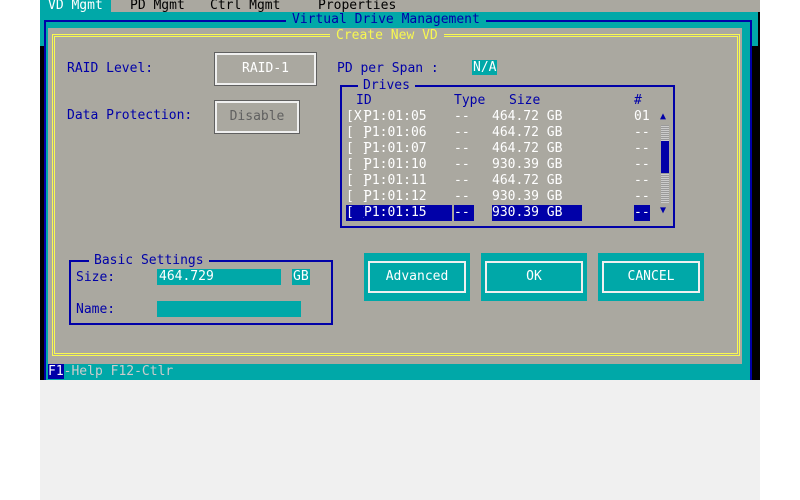 Image resolution: width=800 pixels, height=500 pixels. Describe the element at coordinates (257, 117) in the screenshot. I see `data-protection-select: Disable` at that location.